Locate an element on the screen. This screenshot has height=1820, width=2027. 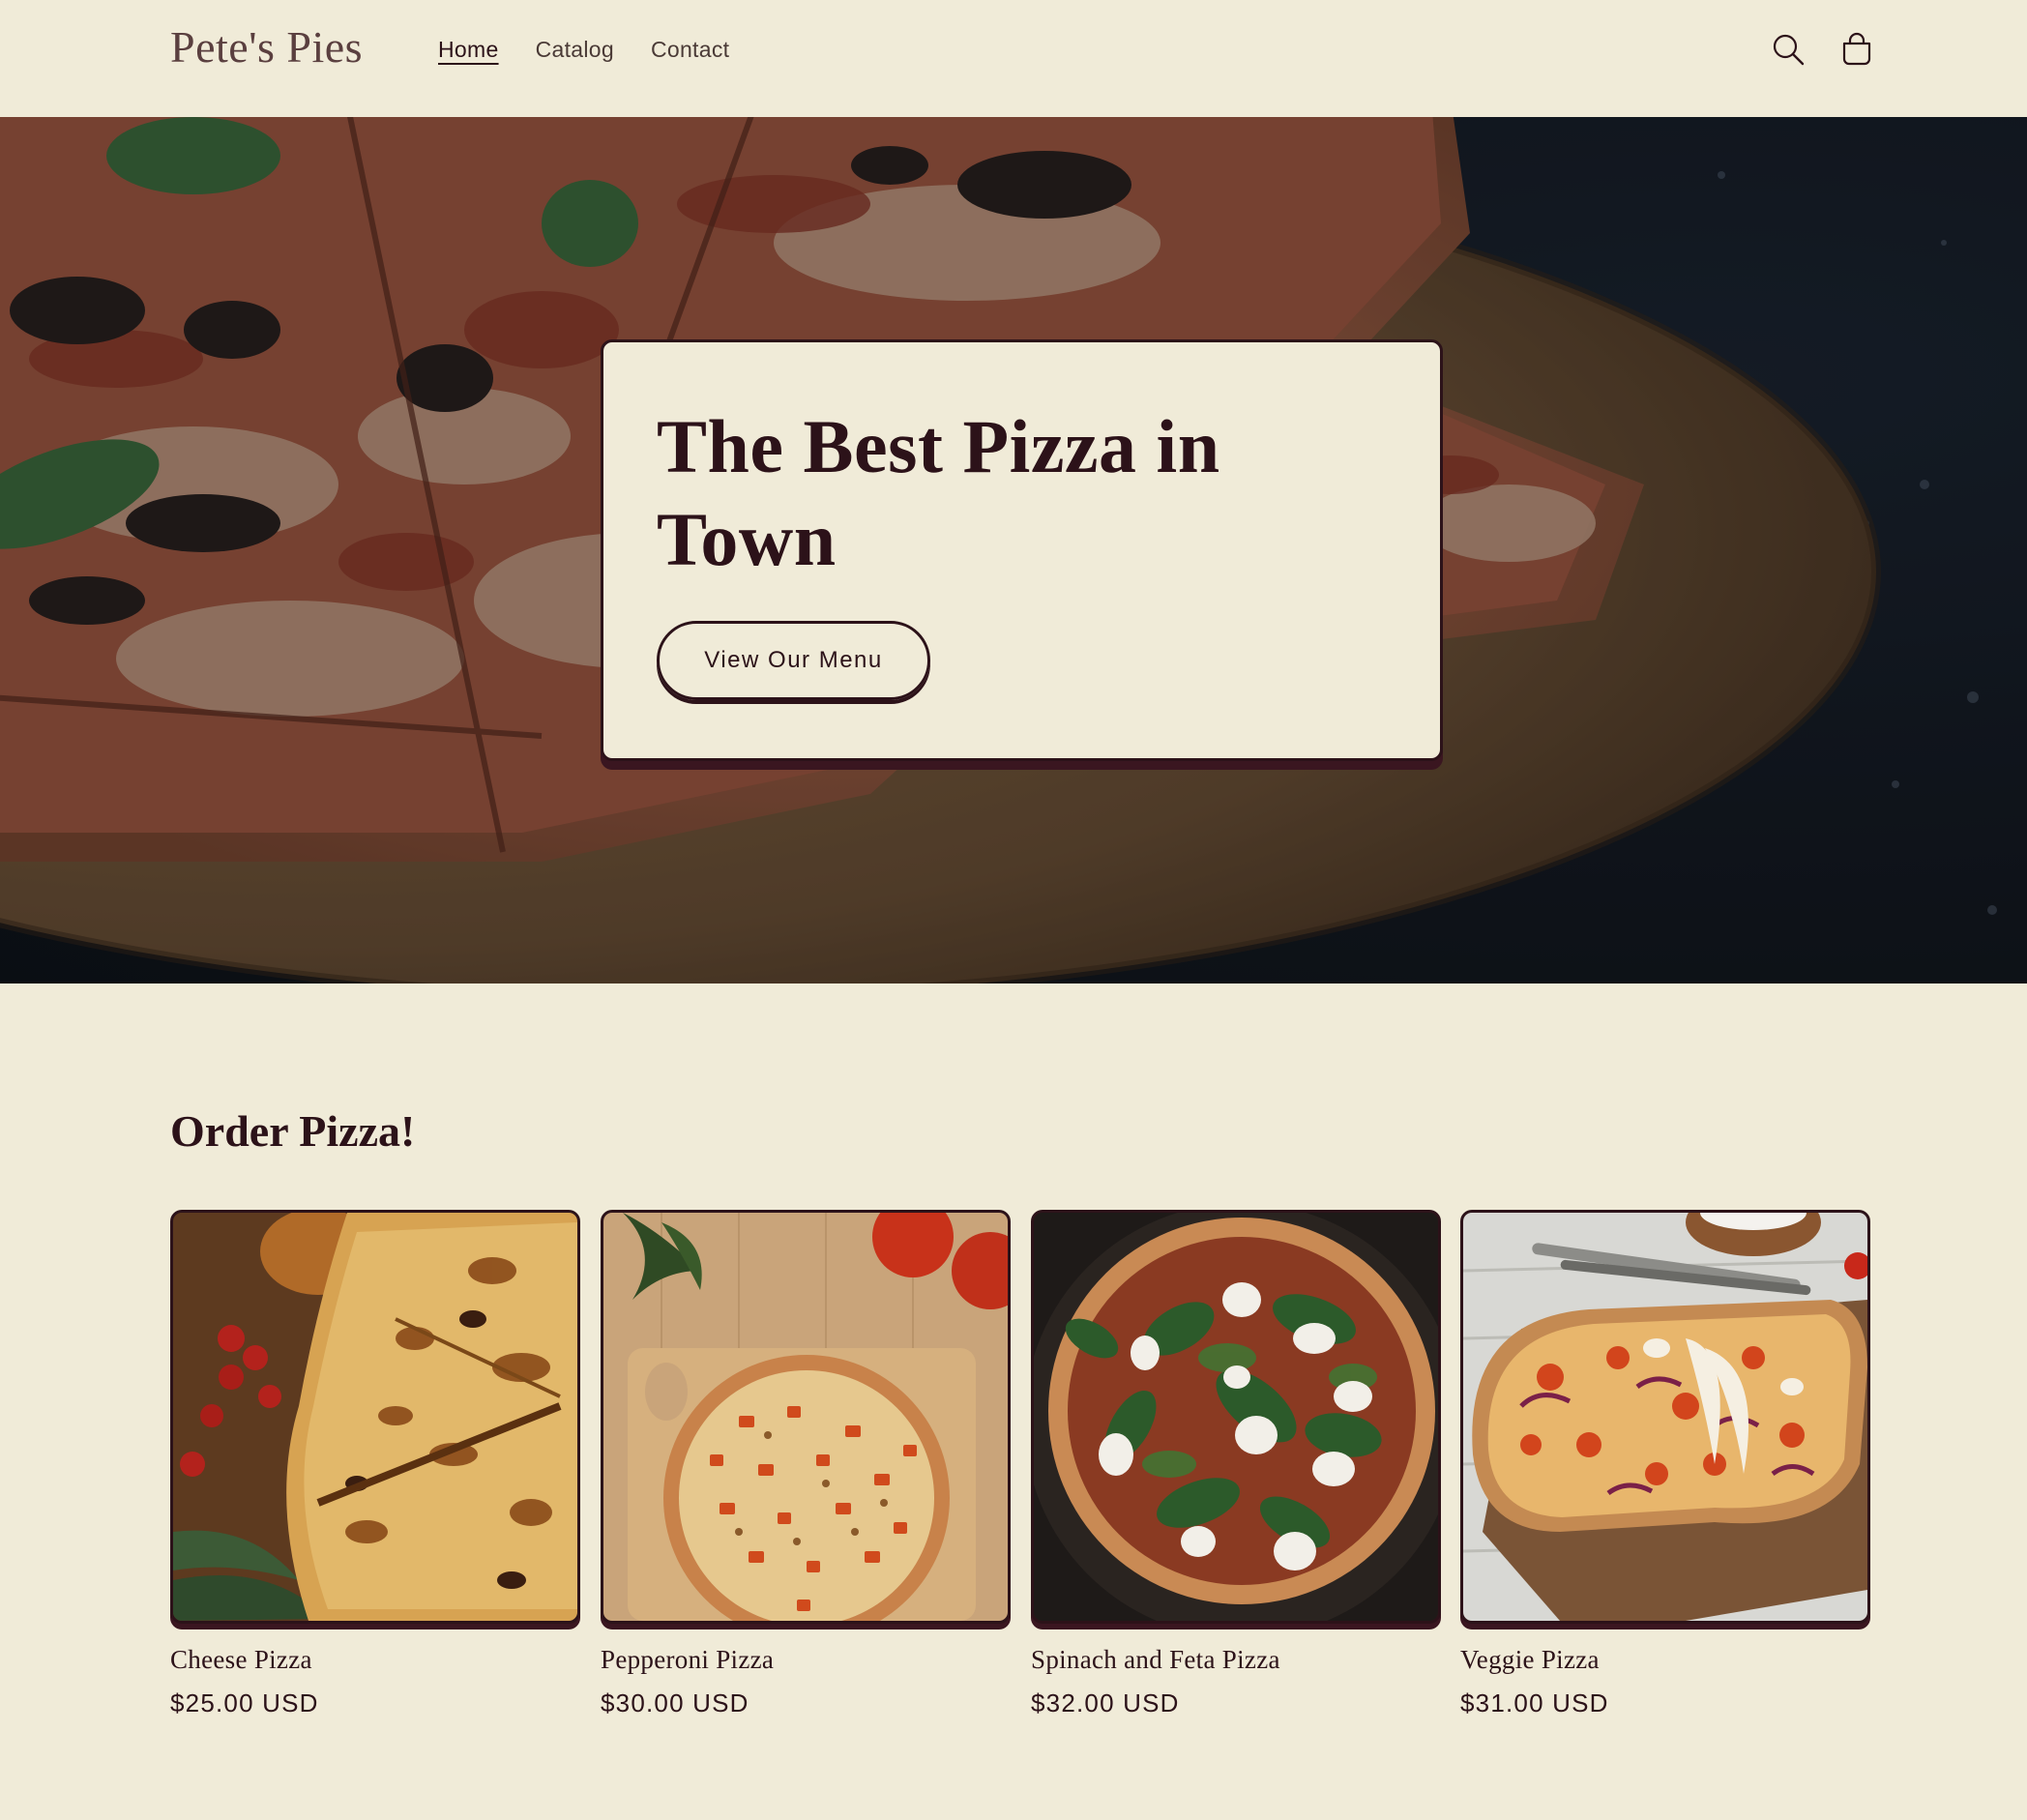
hero-card: The Best Pizza in Town View Our Menu is located at coordinates (1022, 550).